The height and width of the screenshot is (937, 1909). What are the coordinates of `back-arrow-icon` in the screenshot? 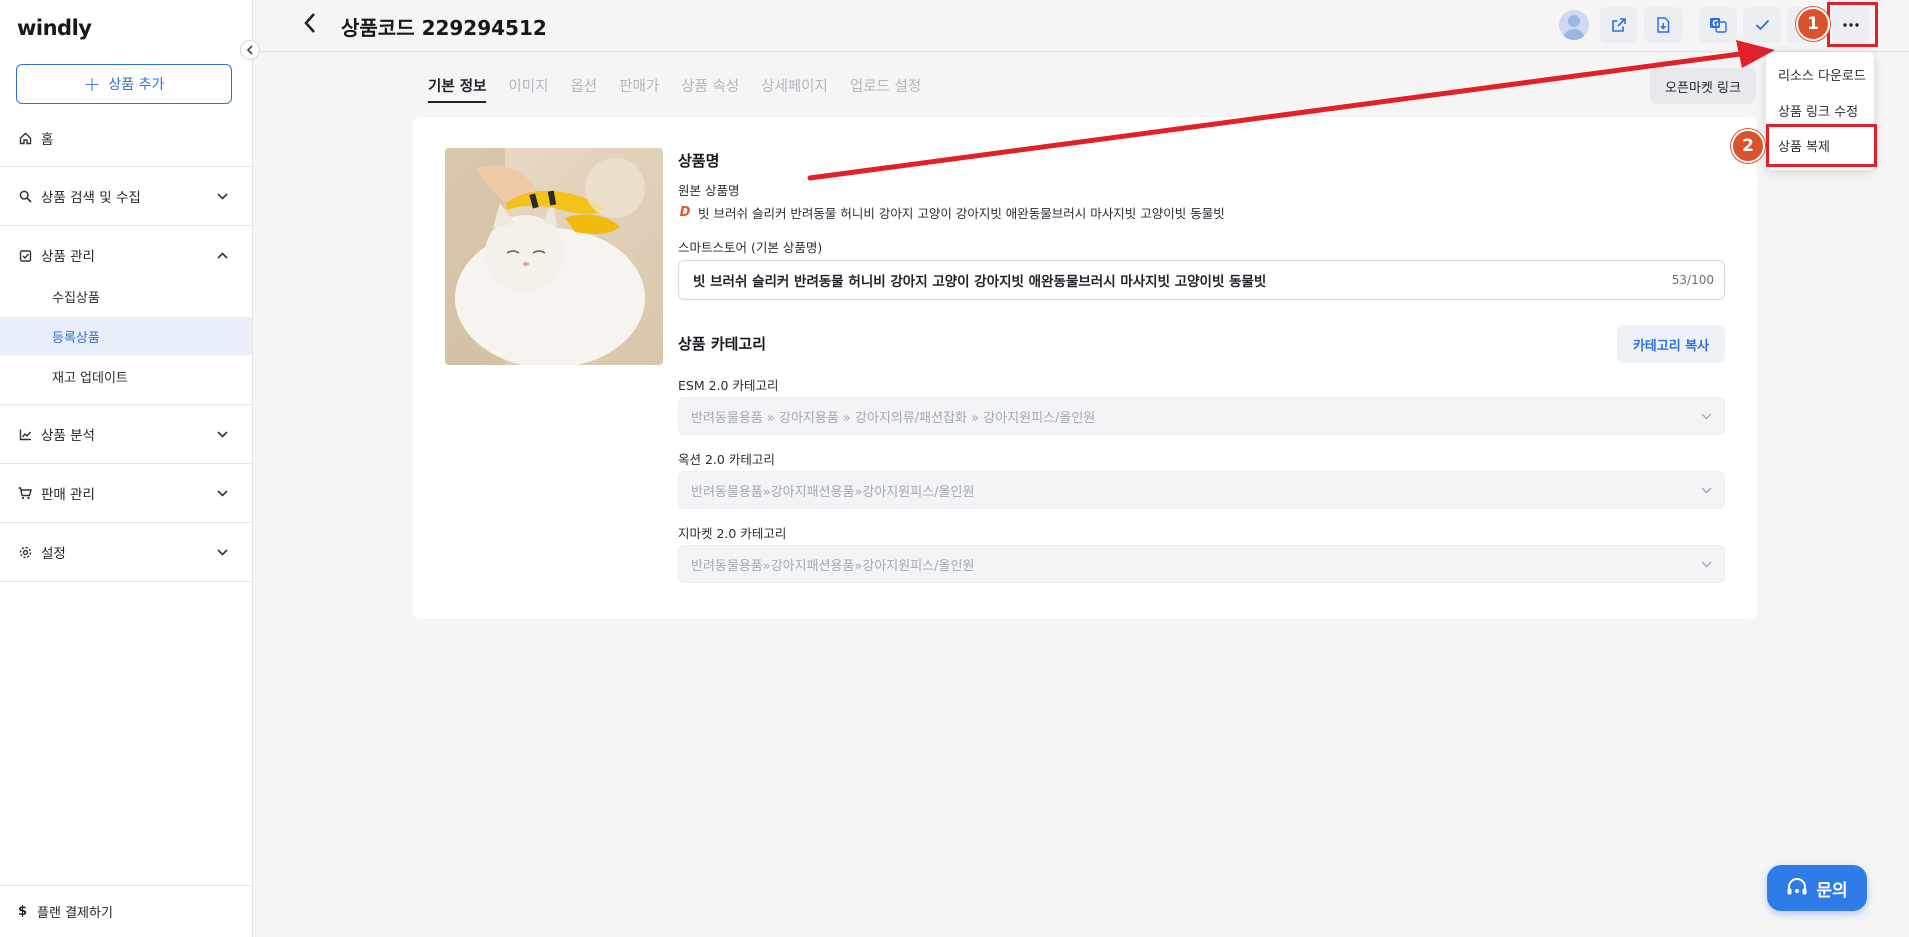 It's located at (310, 26).